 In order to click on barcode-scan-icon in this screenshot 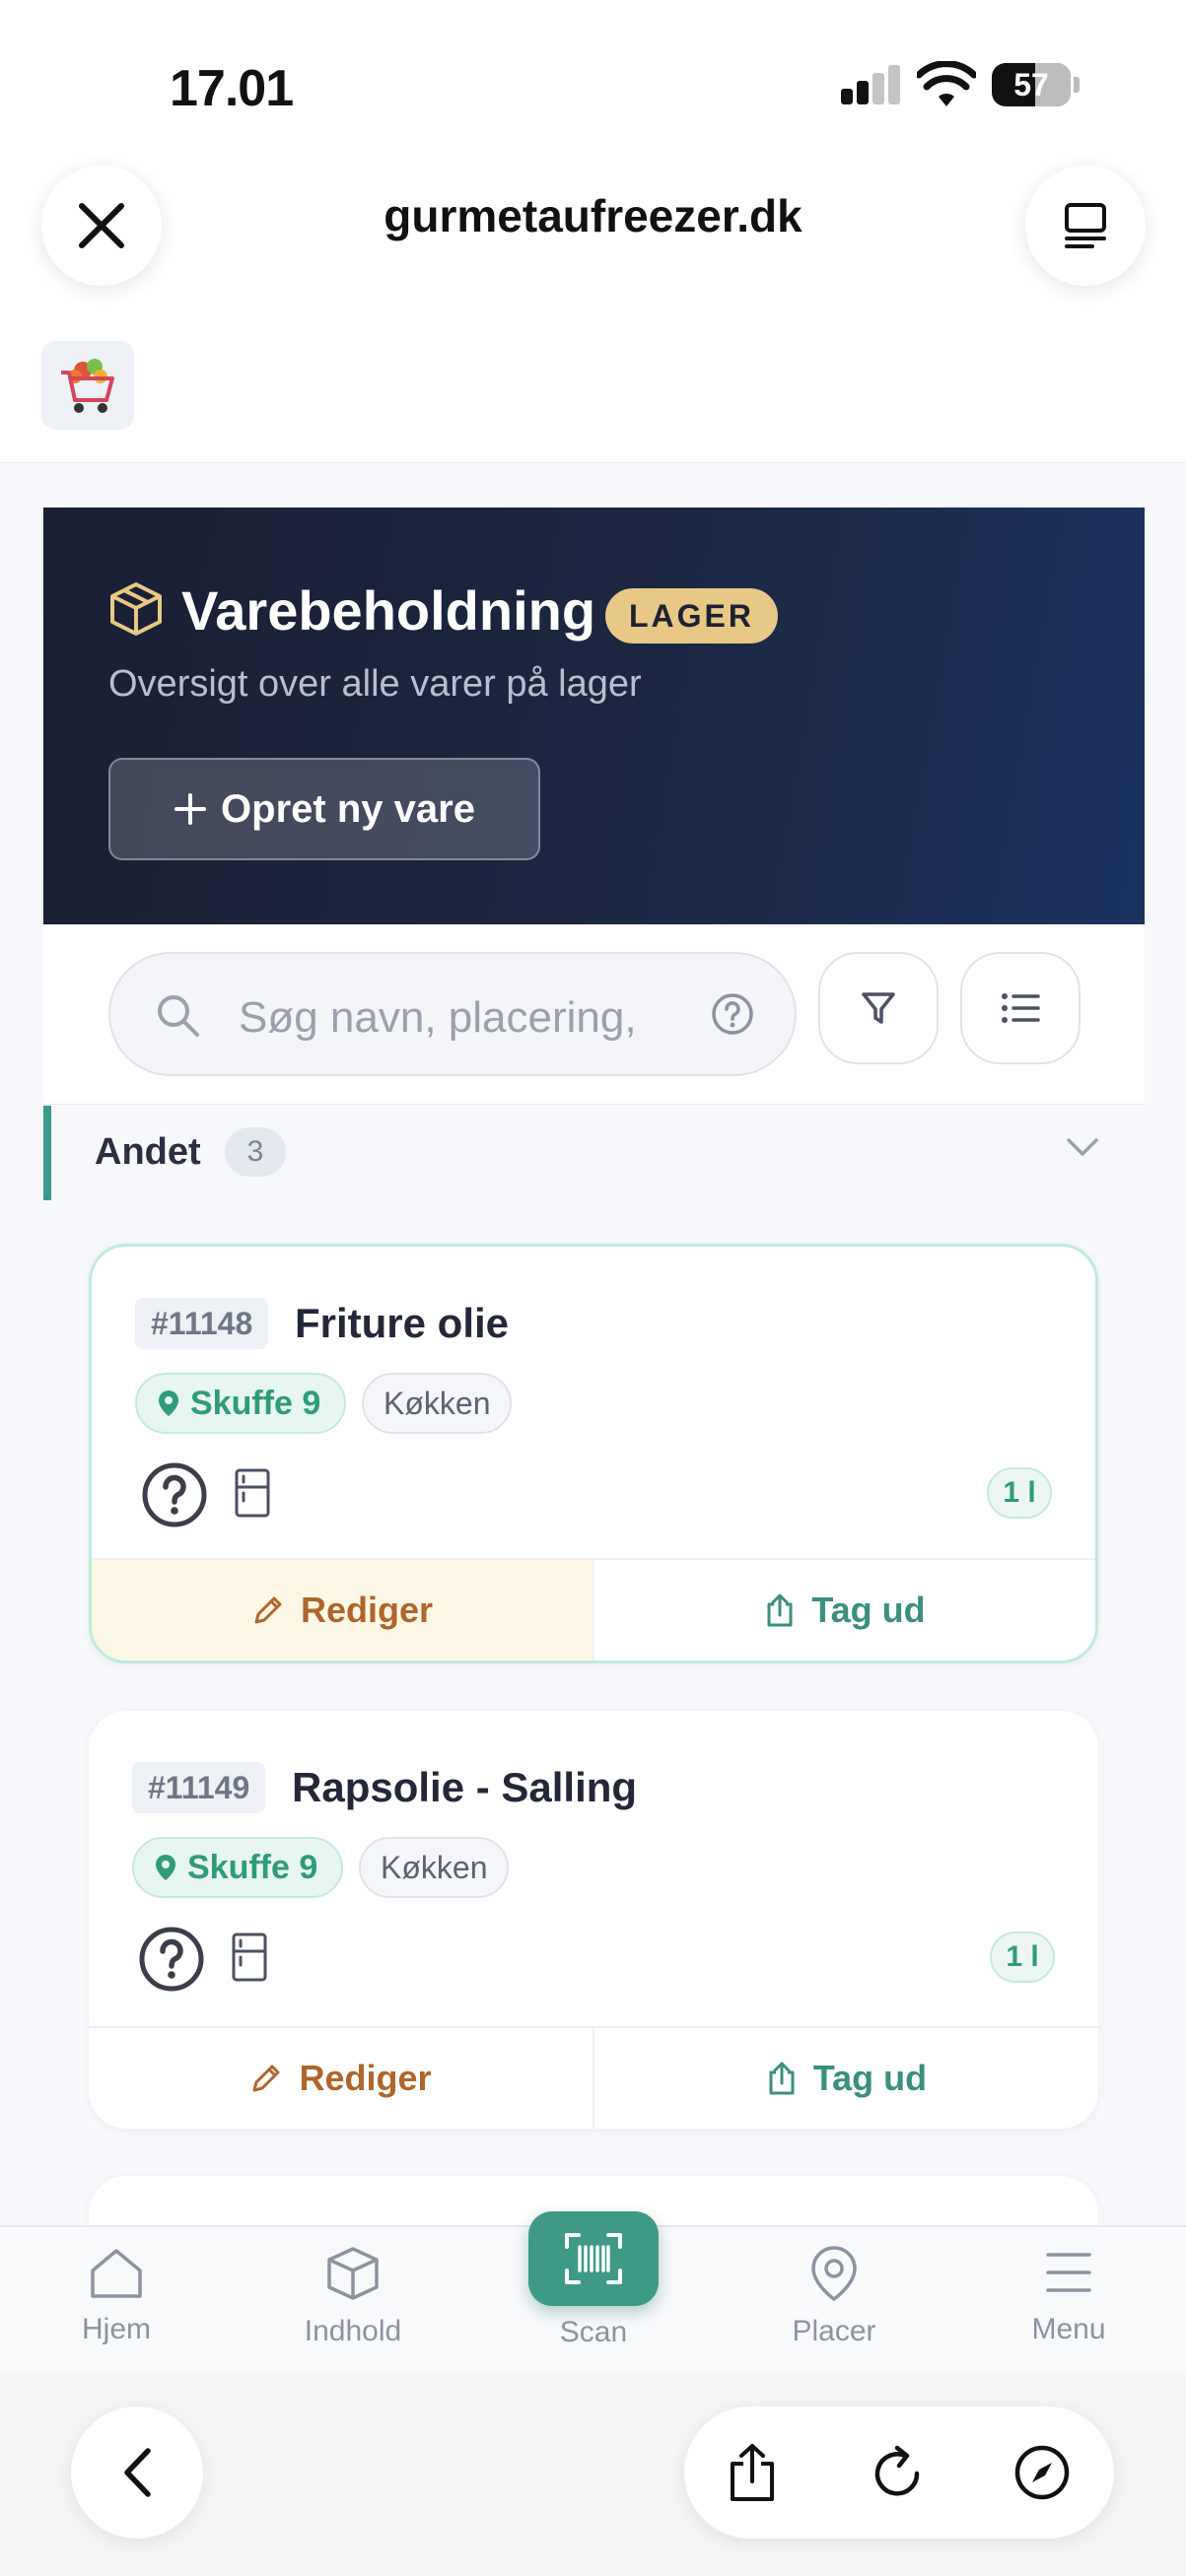, I will do `click(593, 2258)`.